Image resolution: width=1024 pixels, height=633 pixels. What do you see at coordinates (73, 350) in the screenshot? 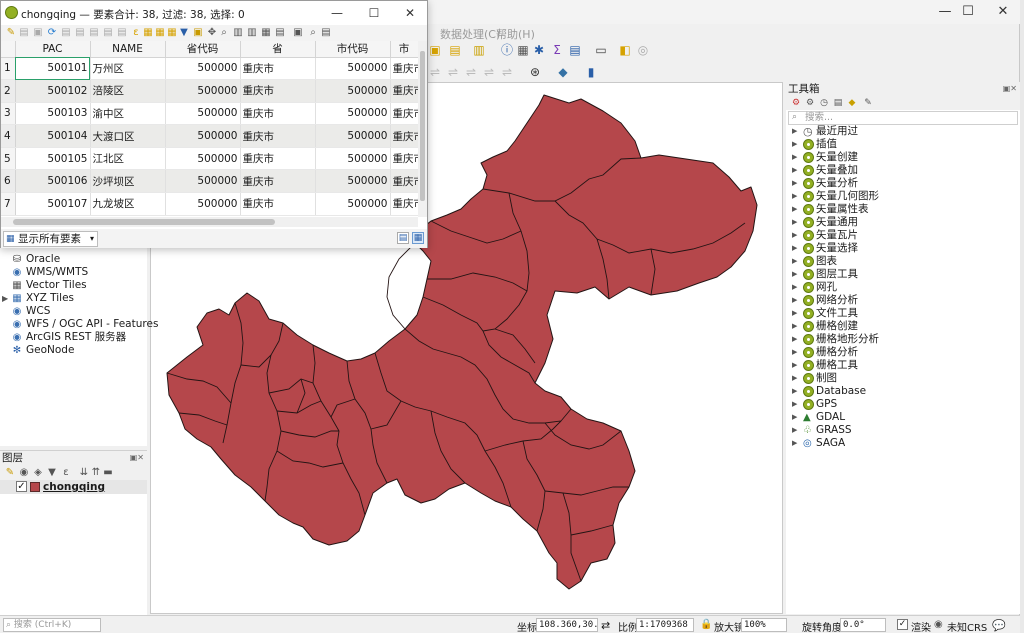
I see `browser-item-geonode: ✻ GeoNode` at bounding box center [73, 350].